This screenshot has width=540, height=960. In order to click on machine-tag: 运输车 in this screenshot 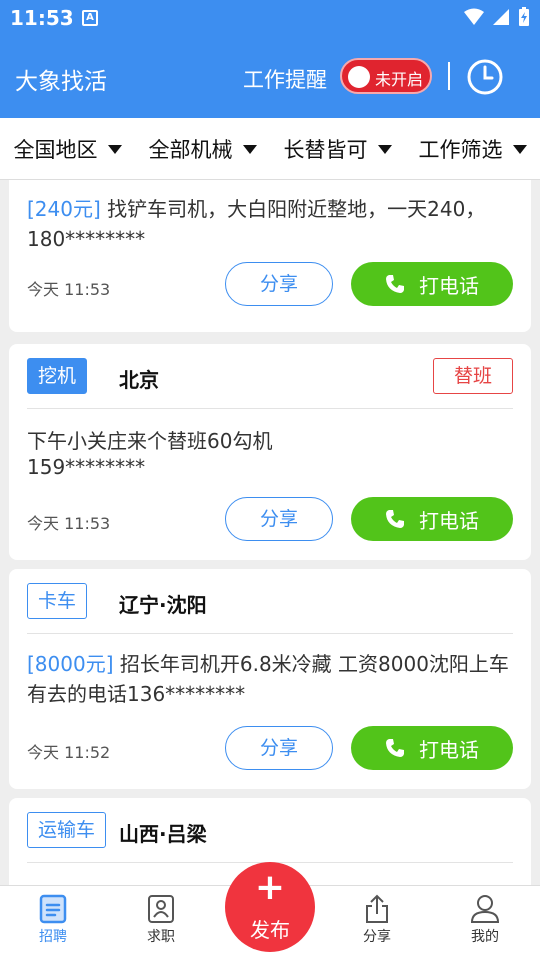, I will do `click(67, 830)`.